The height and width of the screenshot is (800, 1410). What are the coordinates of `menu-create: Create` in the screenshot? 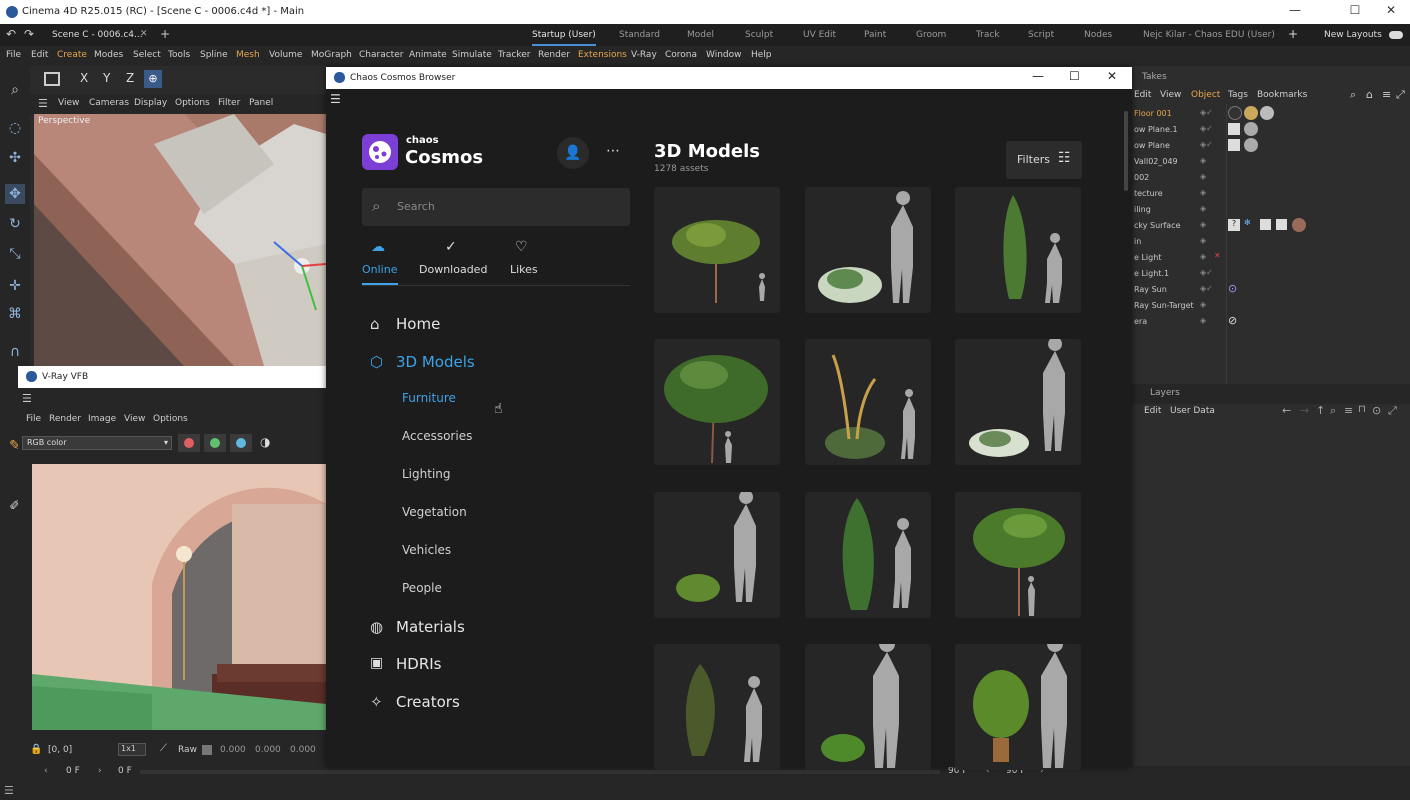 It's located at (72, 55).